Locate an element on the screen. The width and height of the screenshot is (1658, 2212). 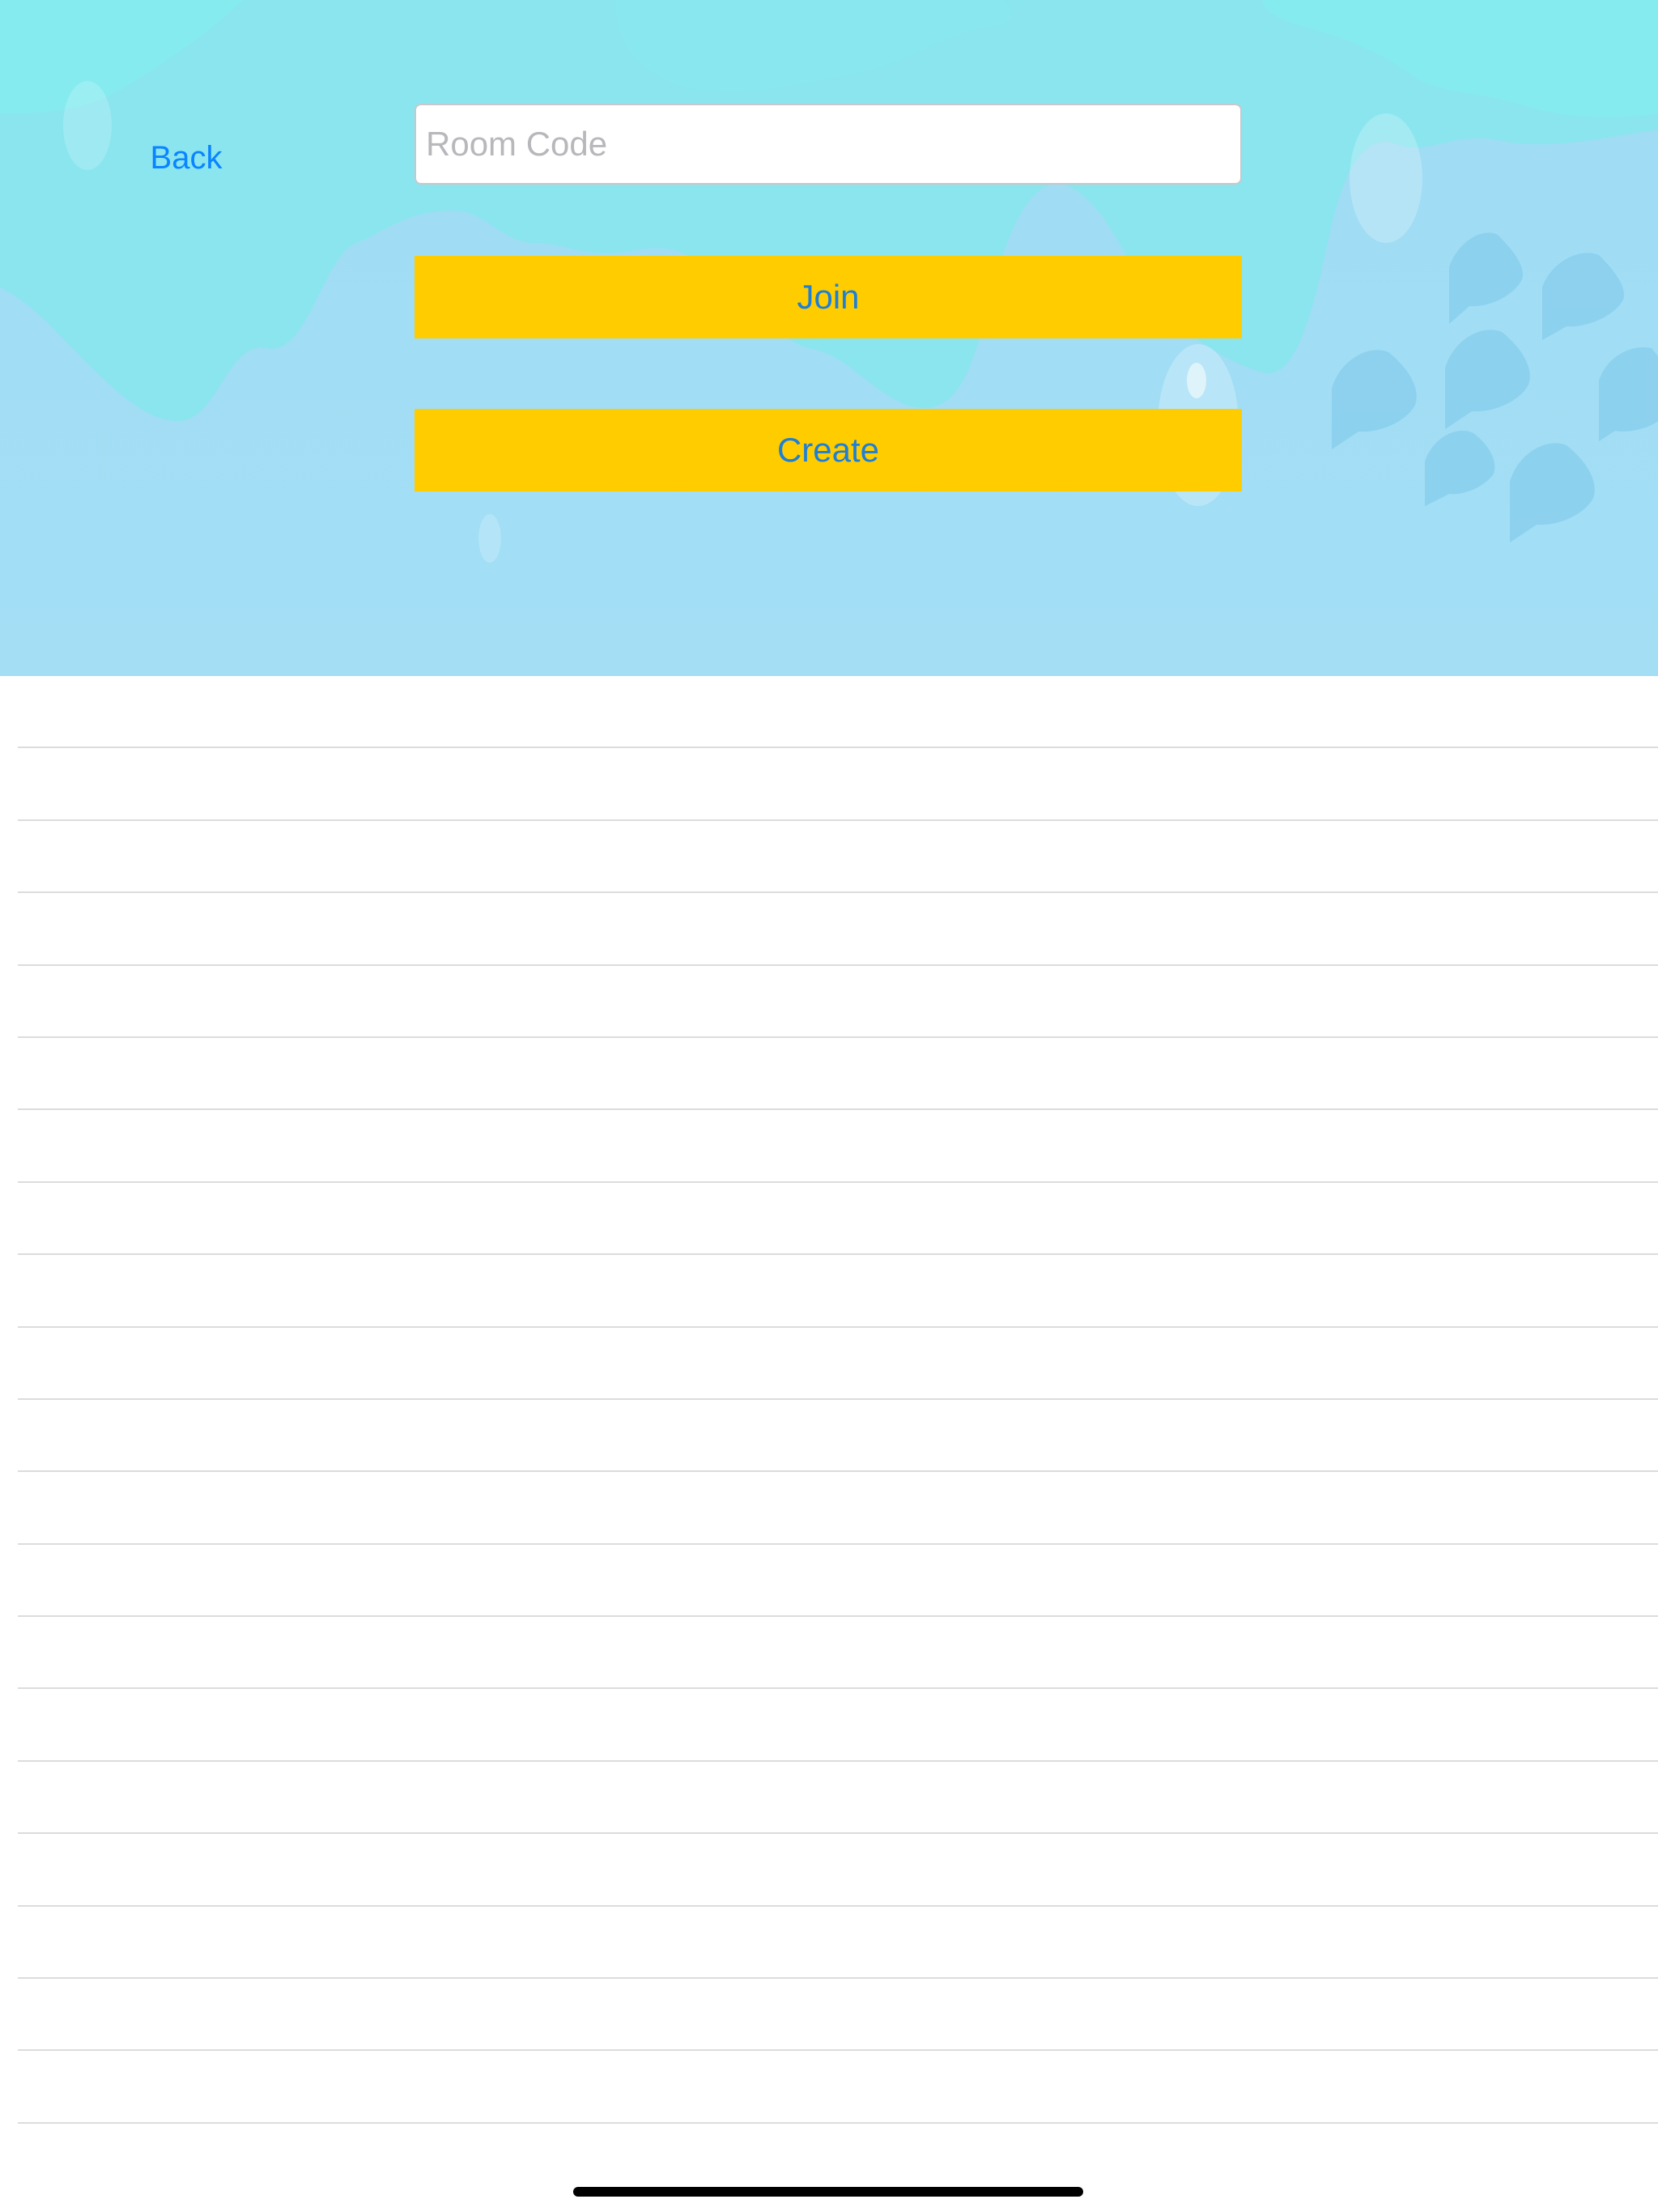
join-button: Join is located at coordinates (828, 297).